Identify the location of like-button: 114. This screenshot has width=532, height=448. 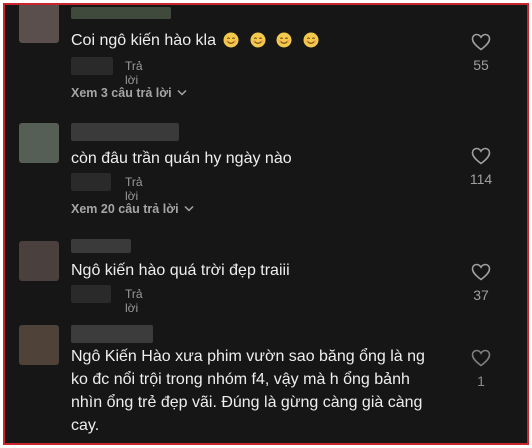
(481, 167).